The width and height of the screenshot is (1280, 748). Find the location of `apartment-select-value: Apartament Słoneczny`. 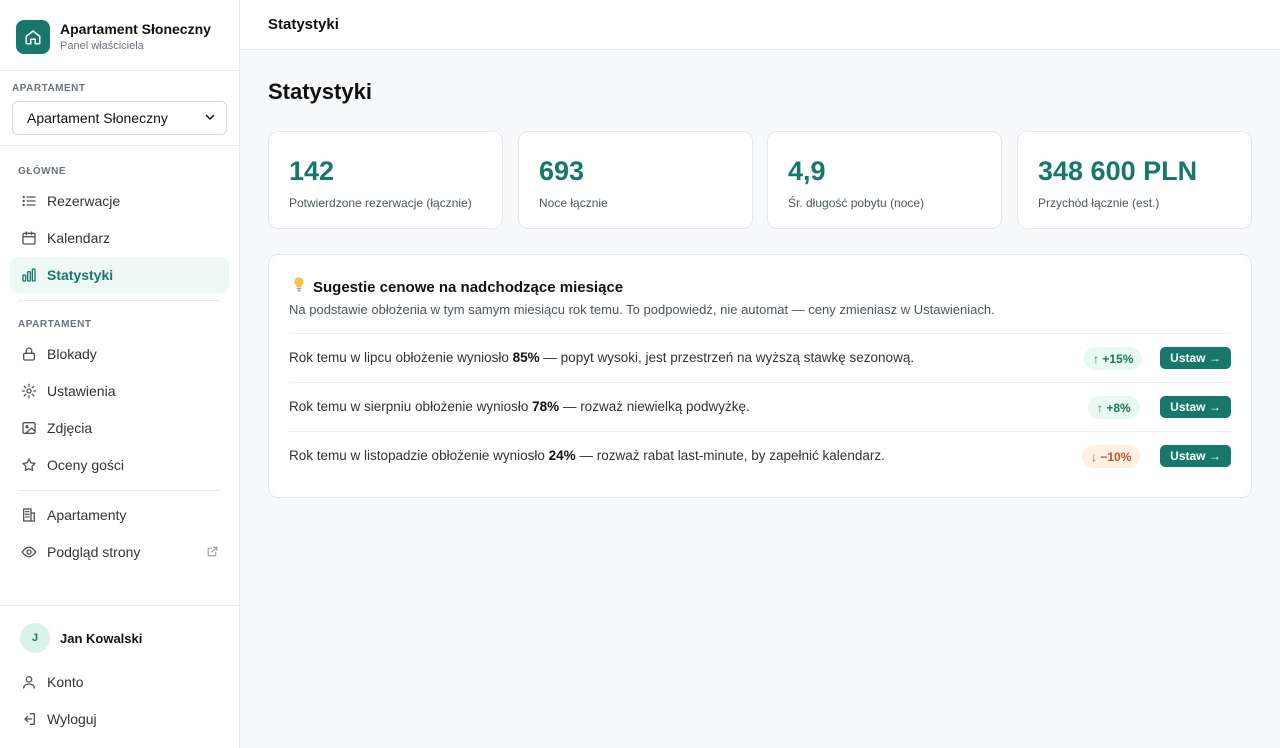

apartment-select-value: Apartament Słoneczny is located at coordinates (97, 118).